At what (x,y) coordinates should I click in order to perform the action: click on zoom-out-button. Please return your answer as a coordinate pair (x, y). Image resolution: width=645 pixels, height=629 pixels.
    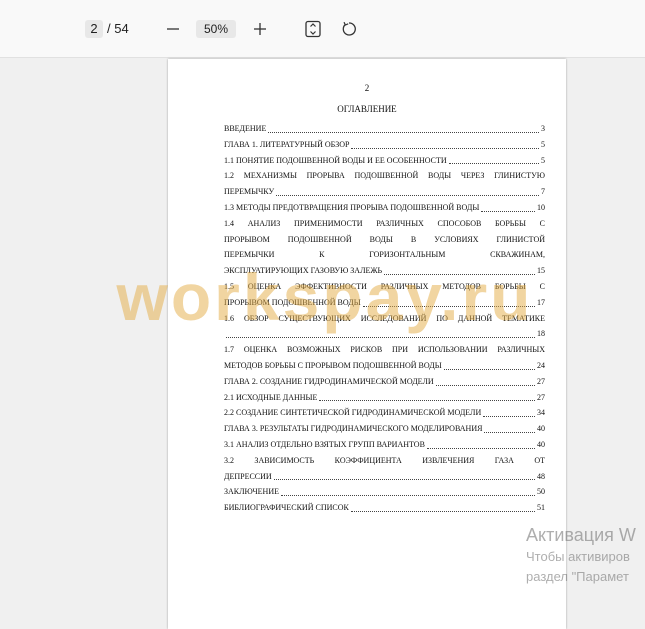
    Looking at the image, I should click on (173, 29).